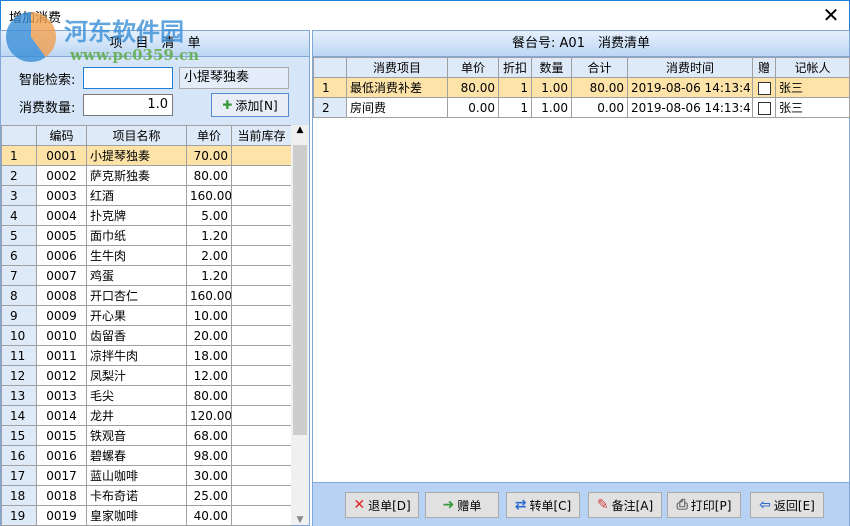 Image resolution: width=850 pixels, height=526 pixels. I want to click on action-button-label: 返回[E], so click(794, 505).